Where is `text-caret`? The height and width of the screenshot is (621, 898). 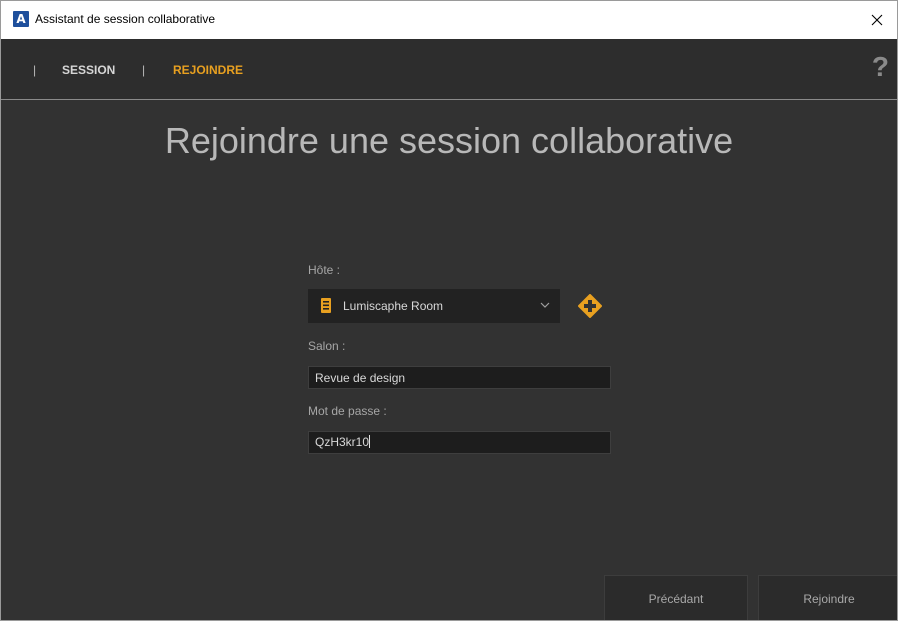
text-caret is located at coordinates (370, 441).